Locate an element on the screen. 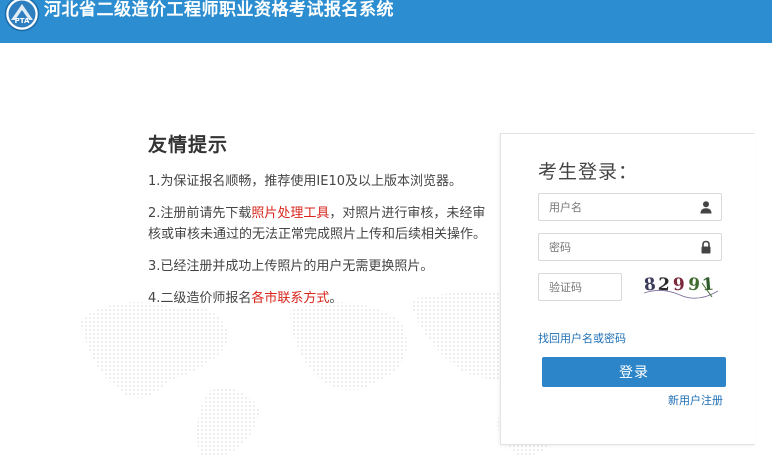 Image resolution: width=772 pixels, height=456 pixels. logo-text: PTA is located at coordinates (22, 21).